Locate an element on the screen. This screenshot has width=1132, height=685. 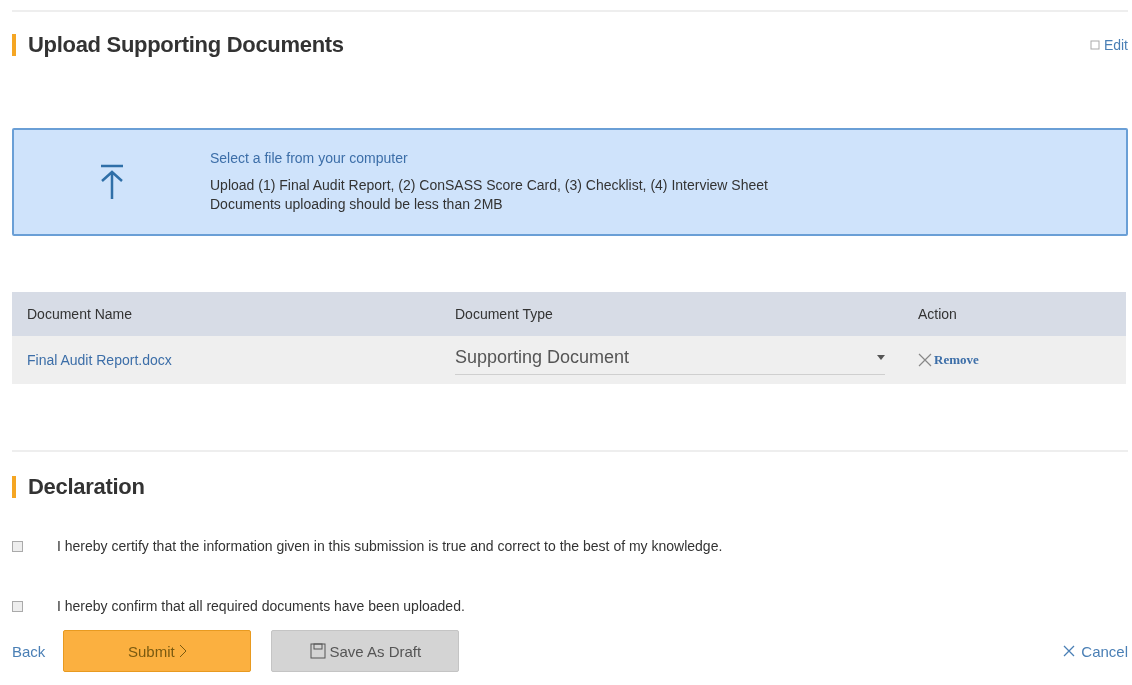
declaration-text: I hereby certify that the information given in this submission is true and correct to the best of my knowledge. is located at coordinates (390, 546).